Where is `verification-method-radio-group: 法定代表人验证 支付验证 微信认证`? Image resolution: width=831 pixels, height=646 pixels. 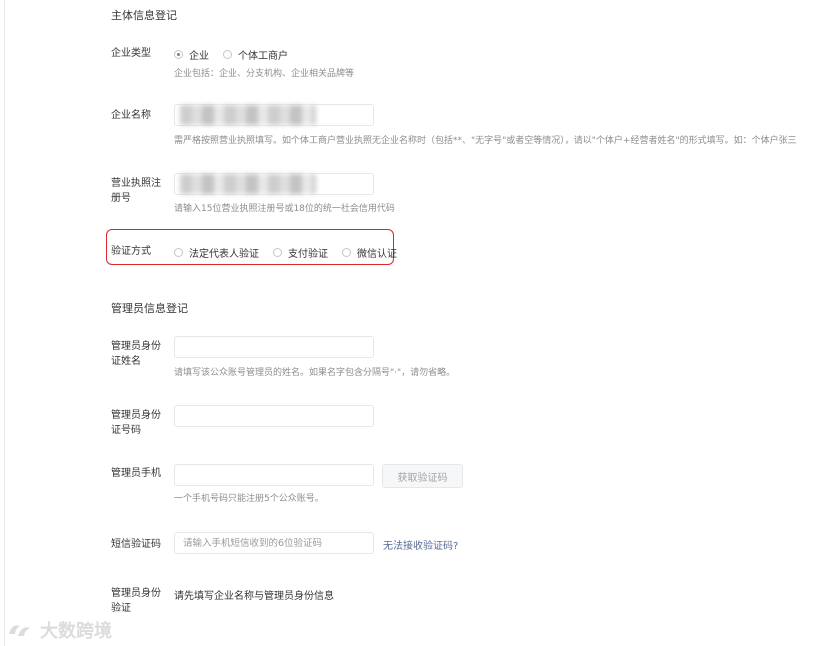
verification-method-radio-group: 法定代表人验证 支付验证 微信认证 is located at coordinates (292, 252).